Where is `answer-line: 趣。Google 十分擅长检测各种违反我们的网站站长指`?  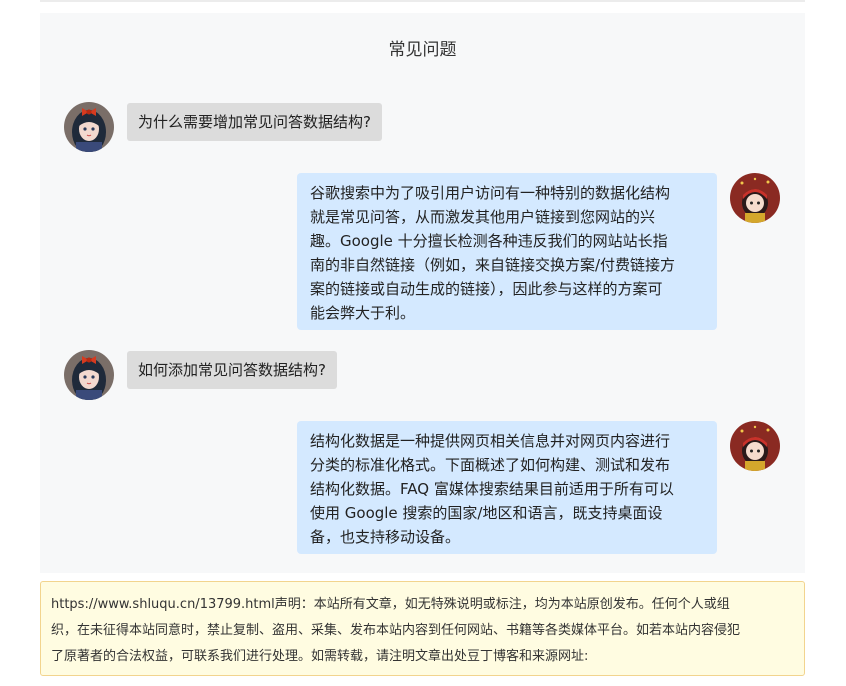 answer-line: 趣。Google 十分擅长检测各种违反我们的网站站长指 is located at coordinates (489, 241).